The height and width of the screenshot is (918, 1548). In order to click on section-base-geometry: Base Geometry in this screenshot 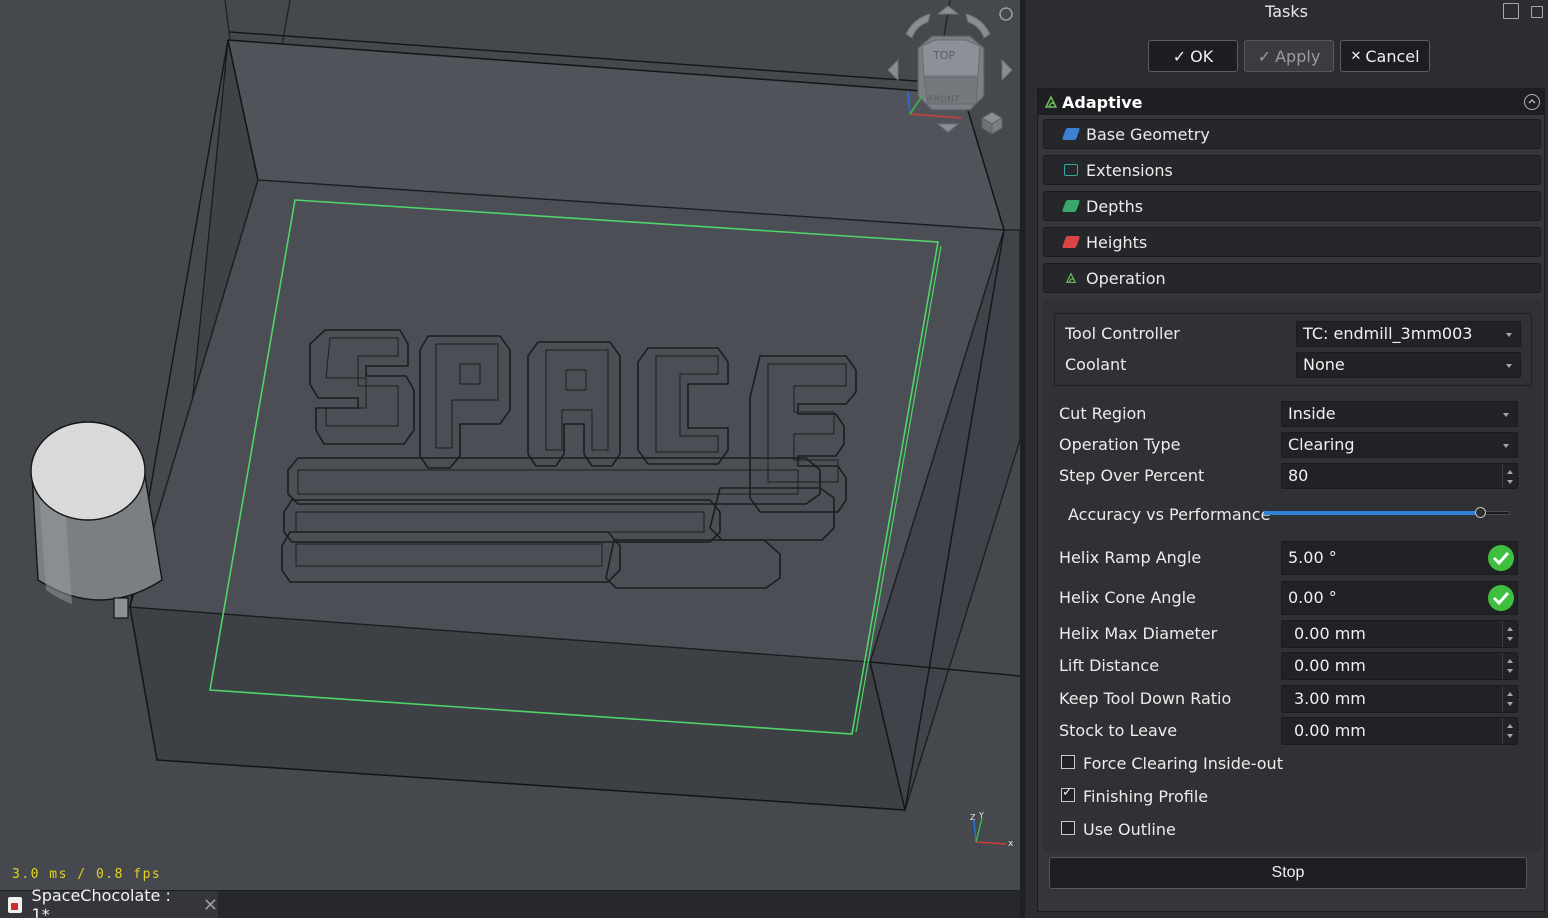, I will do `click(1292, 134)`.